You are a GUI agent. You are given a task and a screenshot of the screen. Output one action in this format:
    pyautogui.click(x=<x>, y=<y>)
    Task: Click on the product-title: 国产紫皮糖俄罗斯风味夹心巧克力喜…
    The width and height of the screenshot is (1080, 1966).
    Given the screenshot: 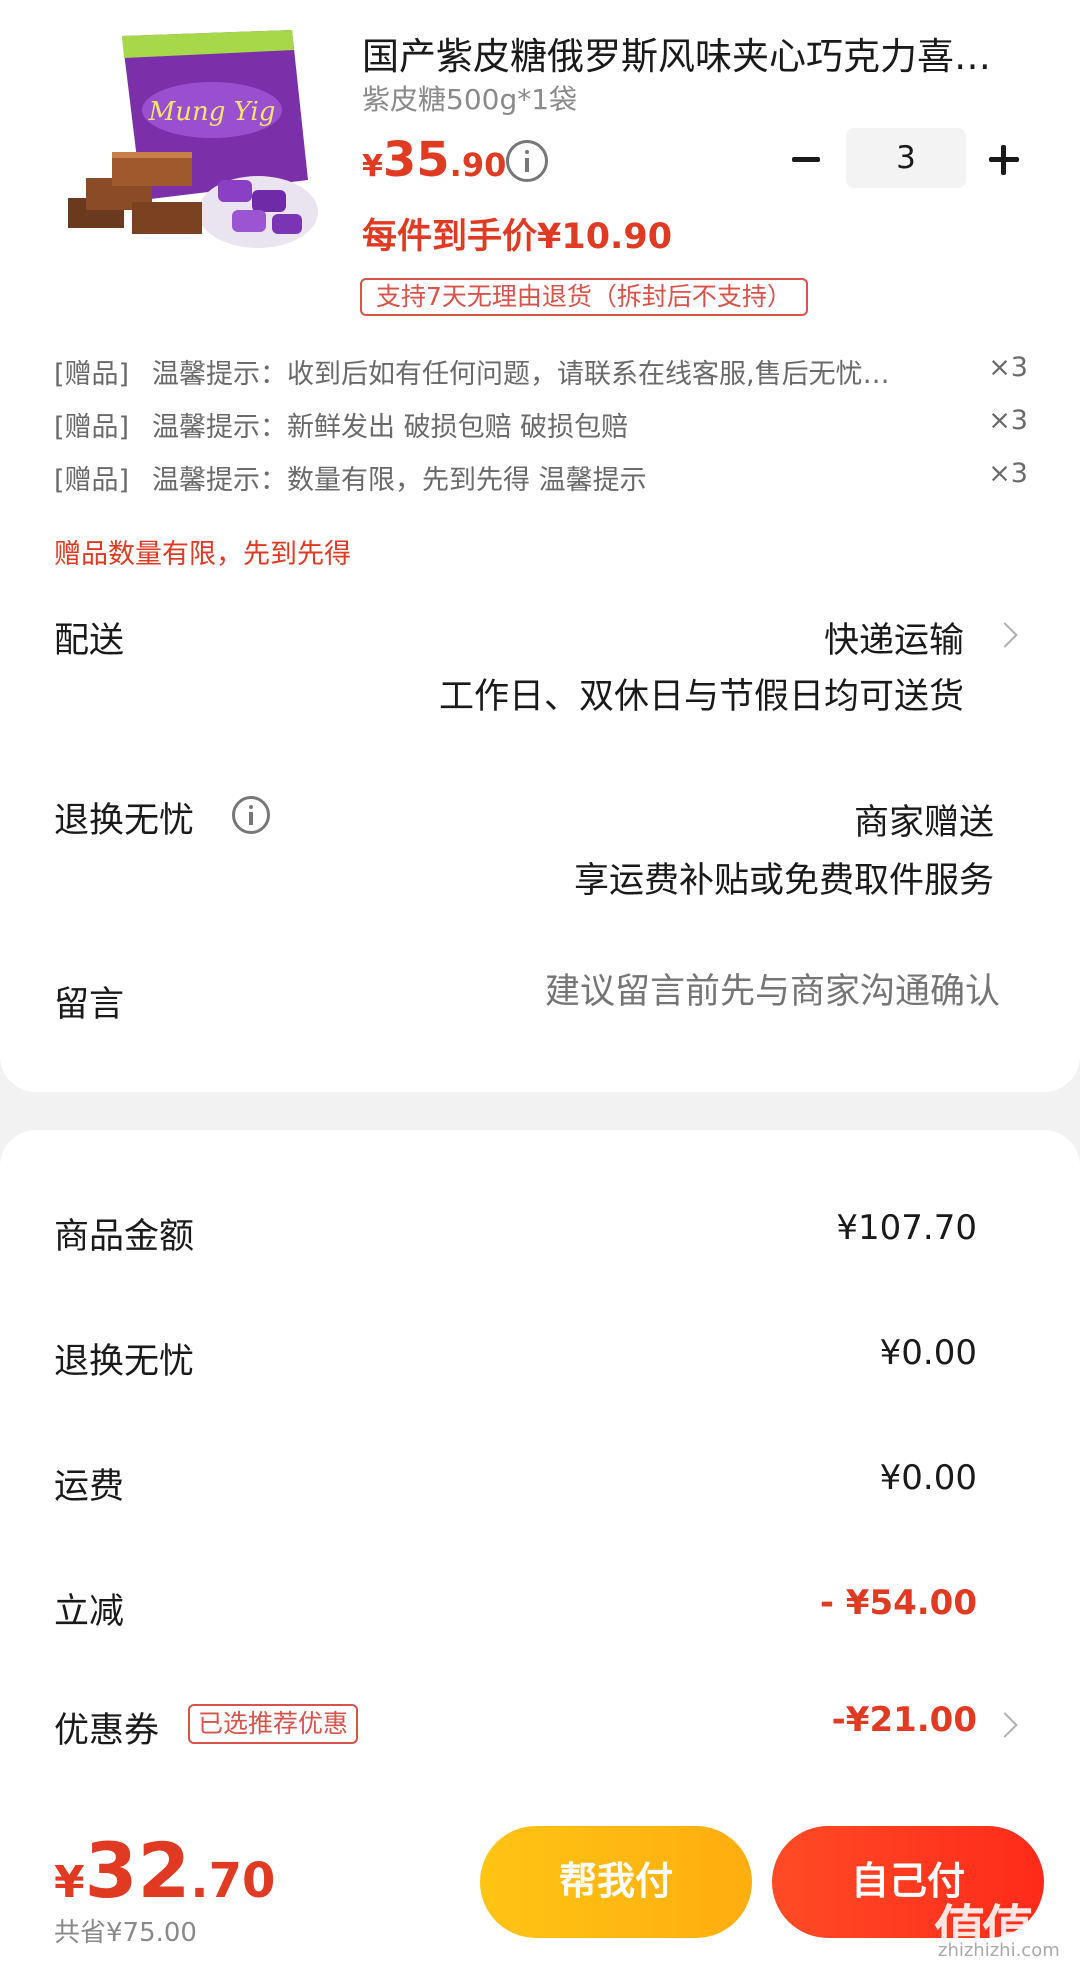 What is the action you would take?
    pyautogui.click(x=692, y=53)
    